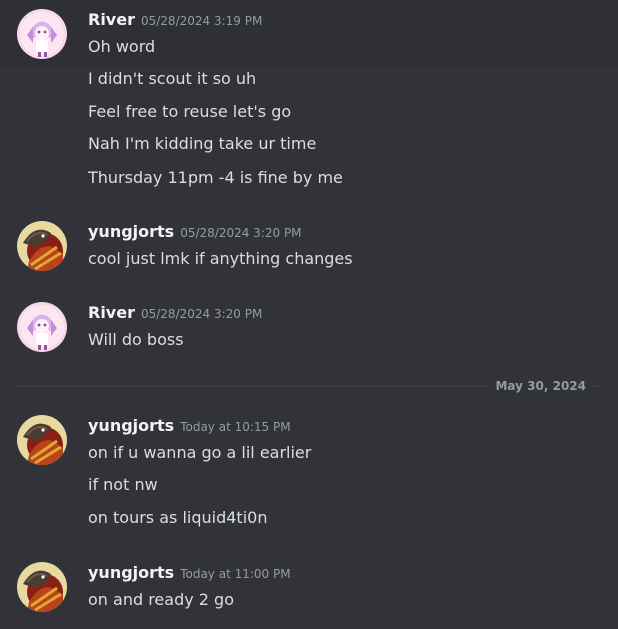 This screenshot has width=618, height=629. What do you see at coordinates (215, 177) in the screenshot?
I see `message-text: Thursday 11pm -4 is fine by me` at bounding box center [215, 177].